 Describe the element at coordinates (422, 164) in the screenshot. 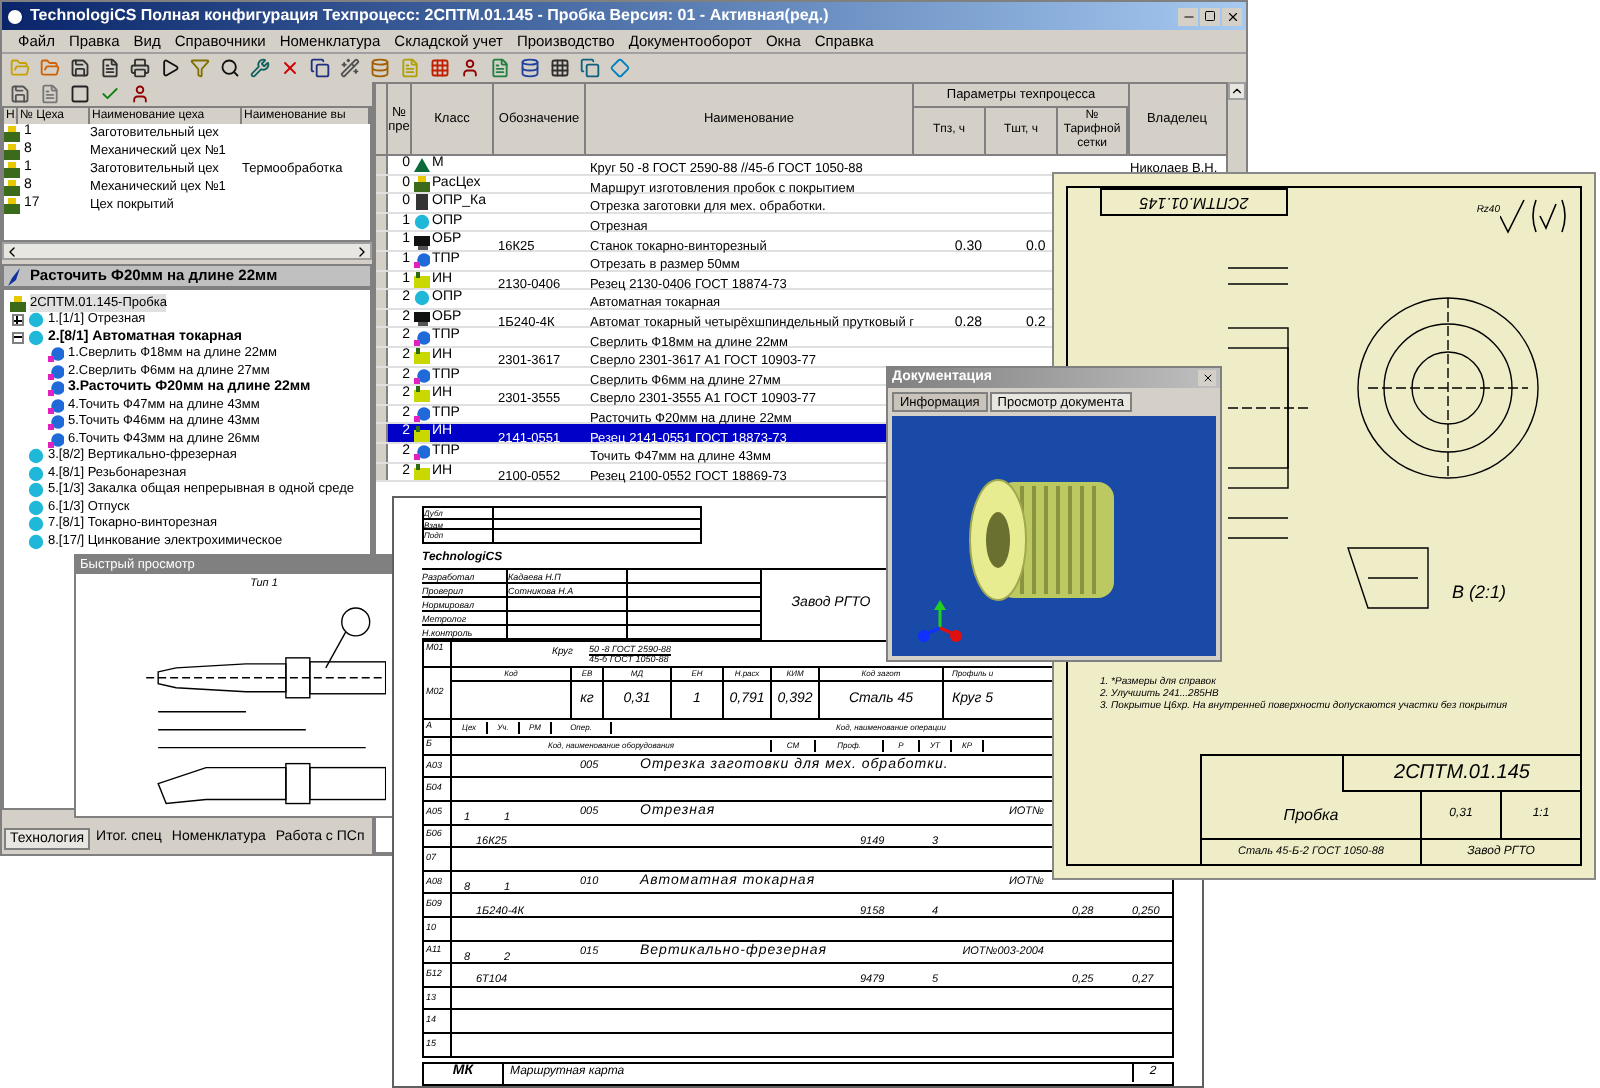

I see `triangle-icon` at that location.